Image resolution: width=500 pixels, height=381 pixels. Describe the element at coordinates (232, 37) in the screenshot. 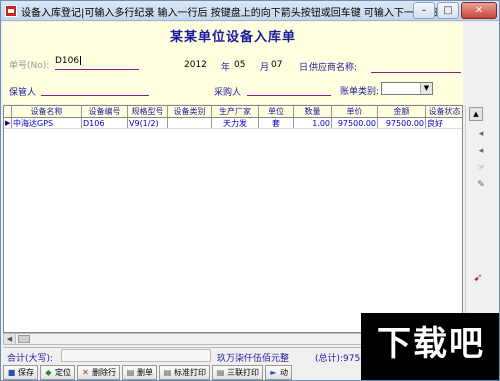

I see `form-heading: 某某单位设备入库单` at that location.